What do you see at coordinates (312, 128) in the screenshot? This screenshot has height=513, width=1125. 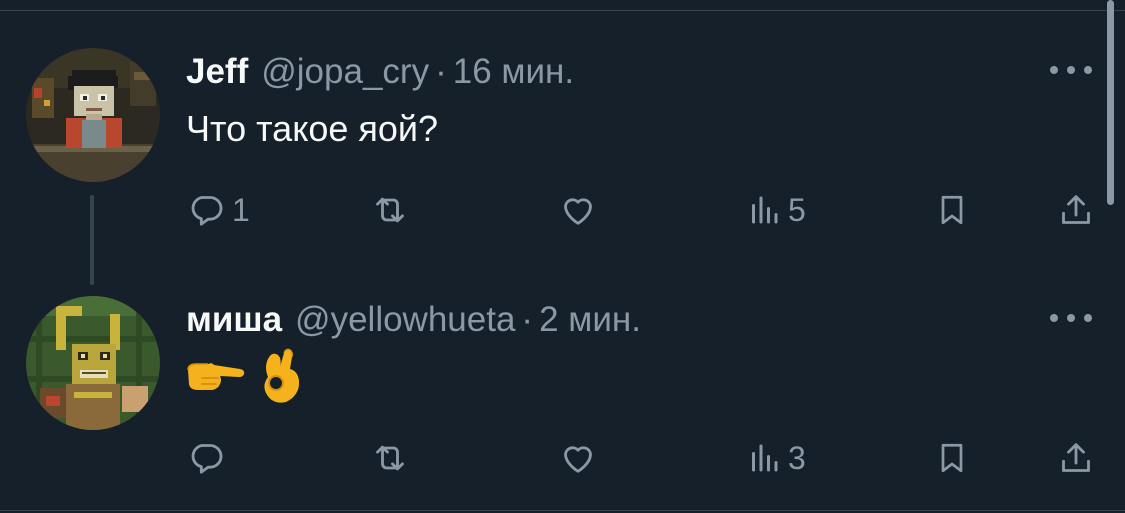 I see `tweet-text: Что такое яой?` at bounding box center [312, 128].